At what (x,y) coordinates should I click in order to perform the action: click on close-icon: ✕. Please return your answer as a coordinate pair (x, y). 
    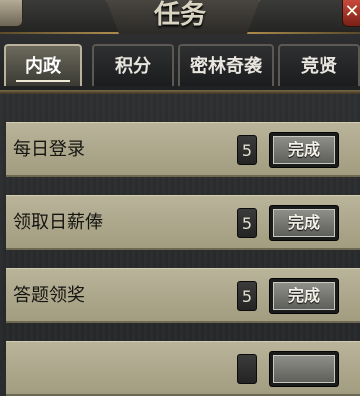
    Looking at the image, I should click on (352, 11).